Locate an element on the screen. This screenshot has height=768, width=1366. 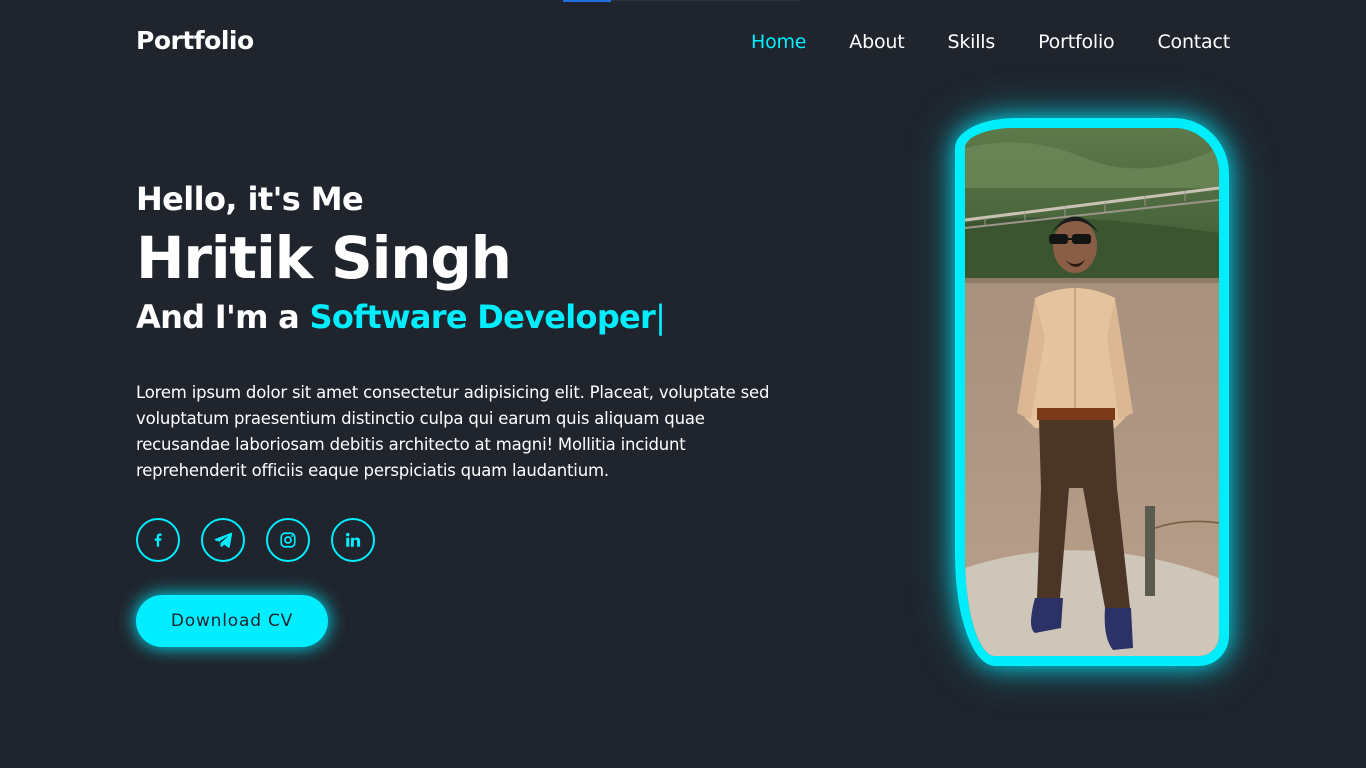
logo: Portfolio is located at coordinates (195, 40).